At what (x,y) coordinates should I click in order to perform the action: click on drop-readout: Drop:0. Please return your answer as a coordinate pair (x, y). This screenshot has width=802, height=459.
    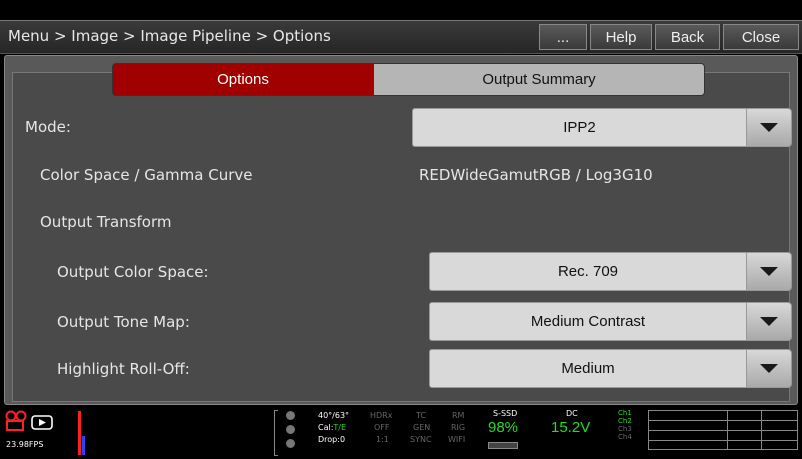
    Looking at the image, I should click on (332, 439).